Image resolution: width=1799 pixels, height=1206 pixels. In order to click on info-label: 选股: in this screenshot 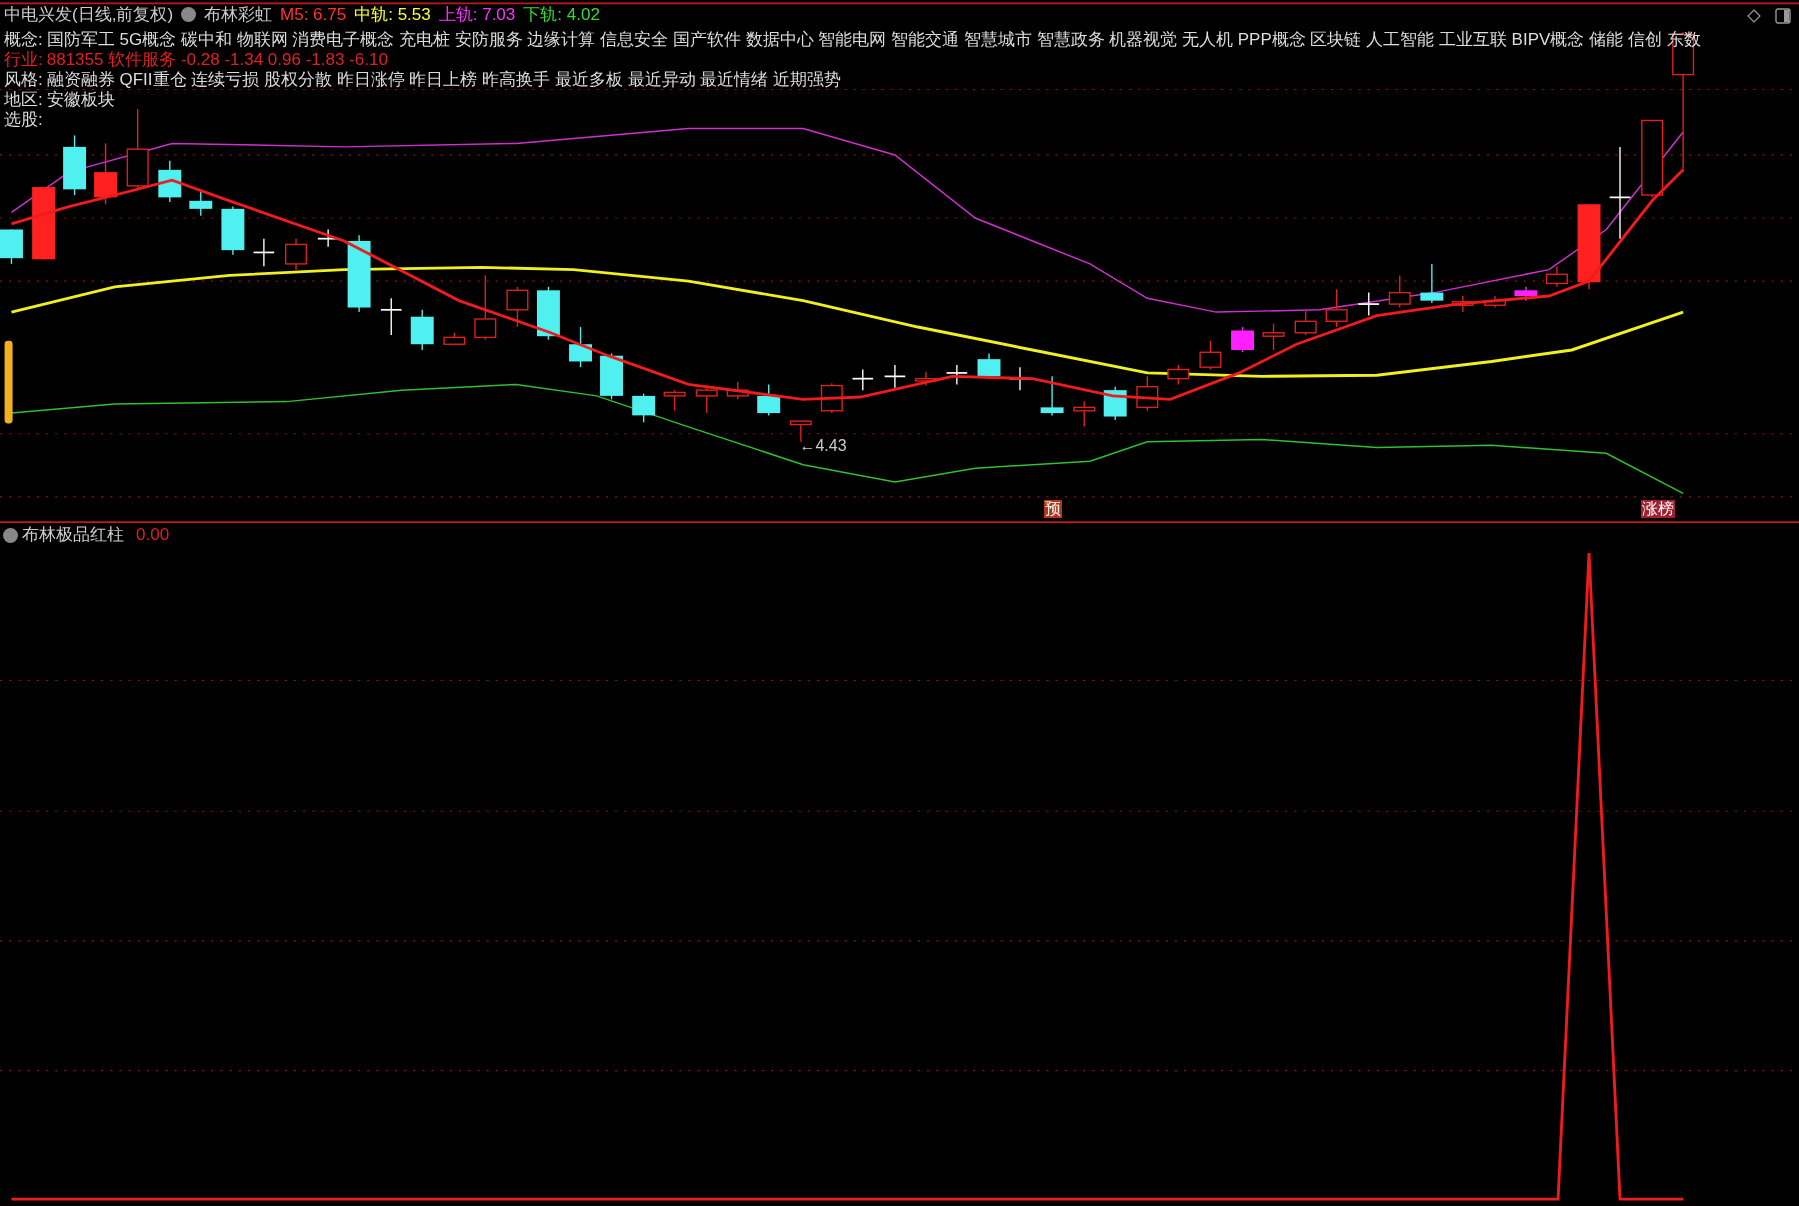, I will do `click(23, 120)`.